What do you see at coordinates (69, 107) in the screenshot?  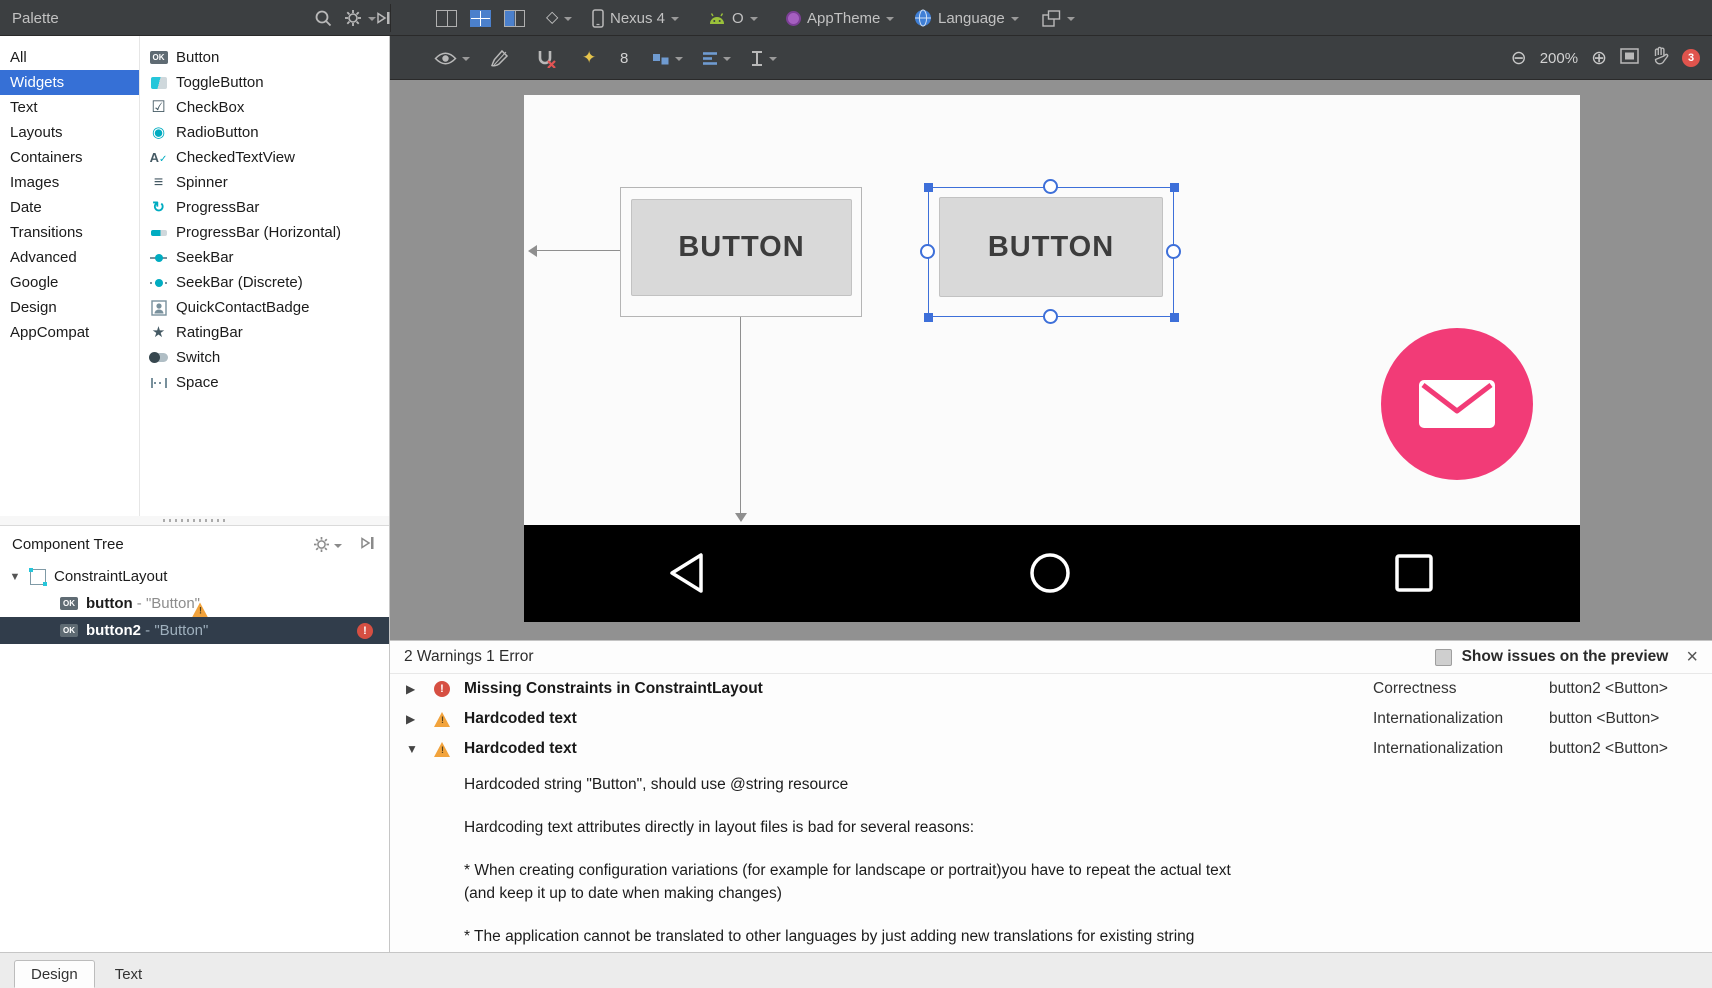 I see `palette-category-text: Text` at bounding box center [69, 107].